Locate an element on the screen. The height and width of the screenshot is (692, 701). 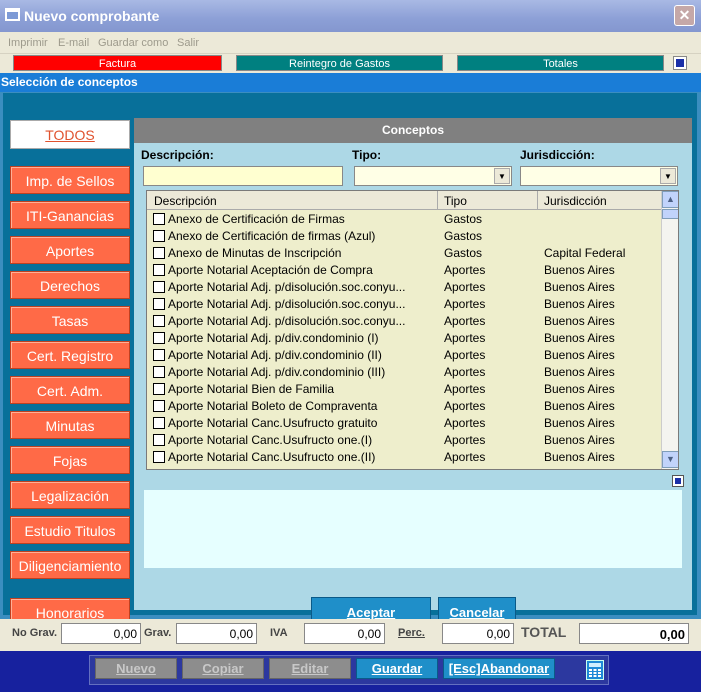
category-aportes-button: Aportes is located at coordinates (70, 250).